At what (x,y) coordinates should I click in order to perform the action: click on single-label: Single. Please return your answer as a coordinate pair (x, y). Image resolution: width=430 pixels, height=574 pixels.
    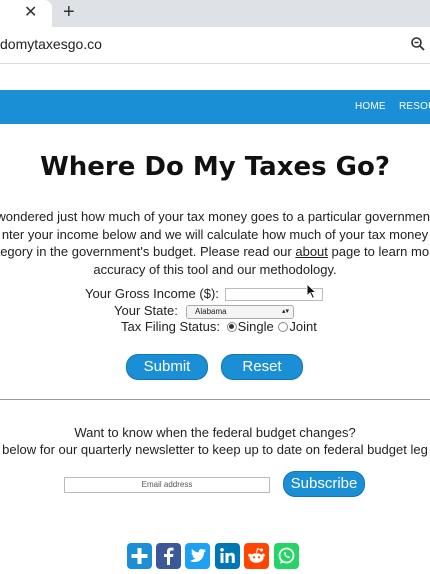
    Looking at the image, I should click on (256, 326).